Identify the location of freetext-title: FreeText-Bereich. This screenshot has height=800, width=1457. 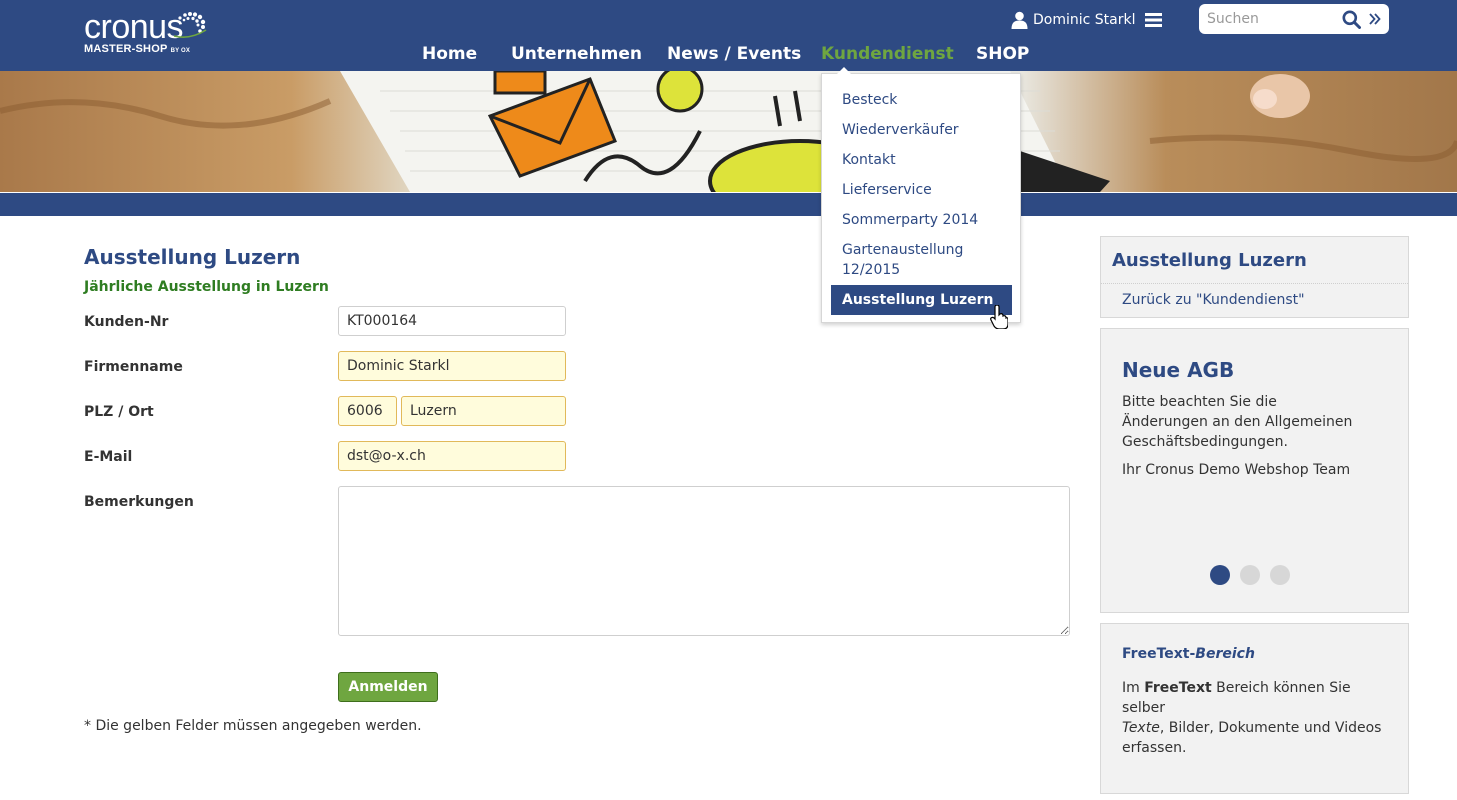
(1188, 654).